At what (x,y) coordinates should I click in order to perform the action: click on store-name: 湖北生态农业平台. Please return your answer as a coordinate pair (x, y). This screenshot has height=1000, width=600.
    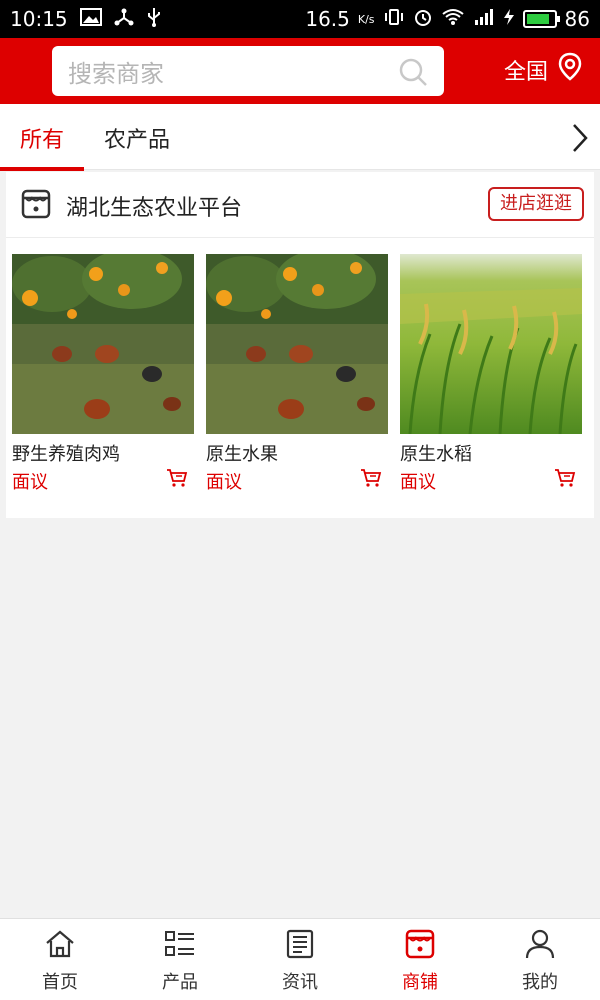
    Looking at the image, I should click on (154, 208).